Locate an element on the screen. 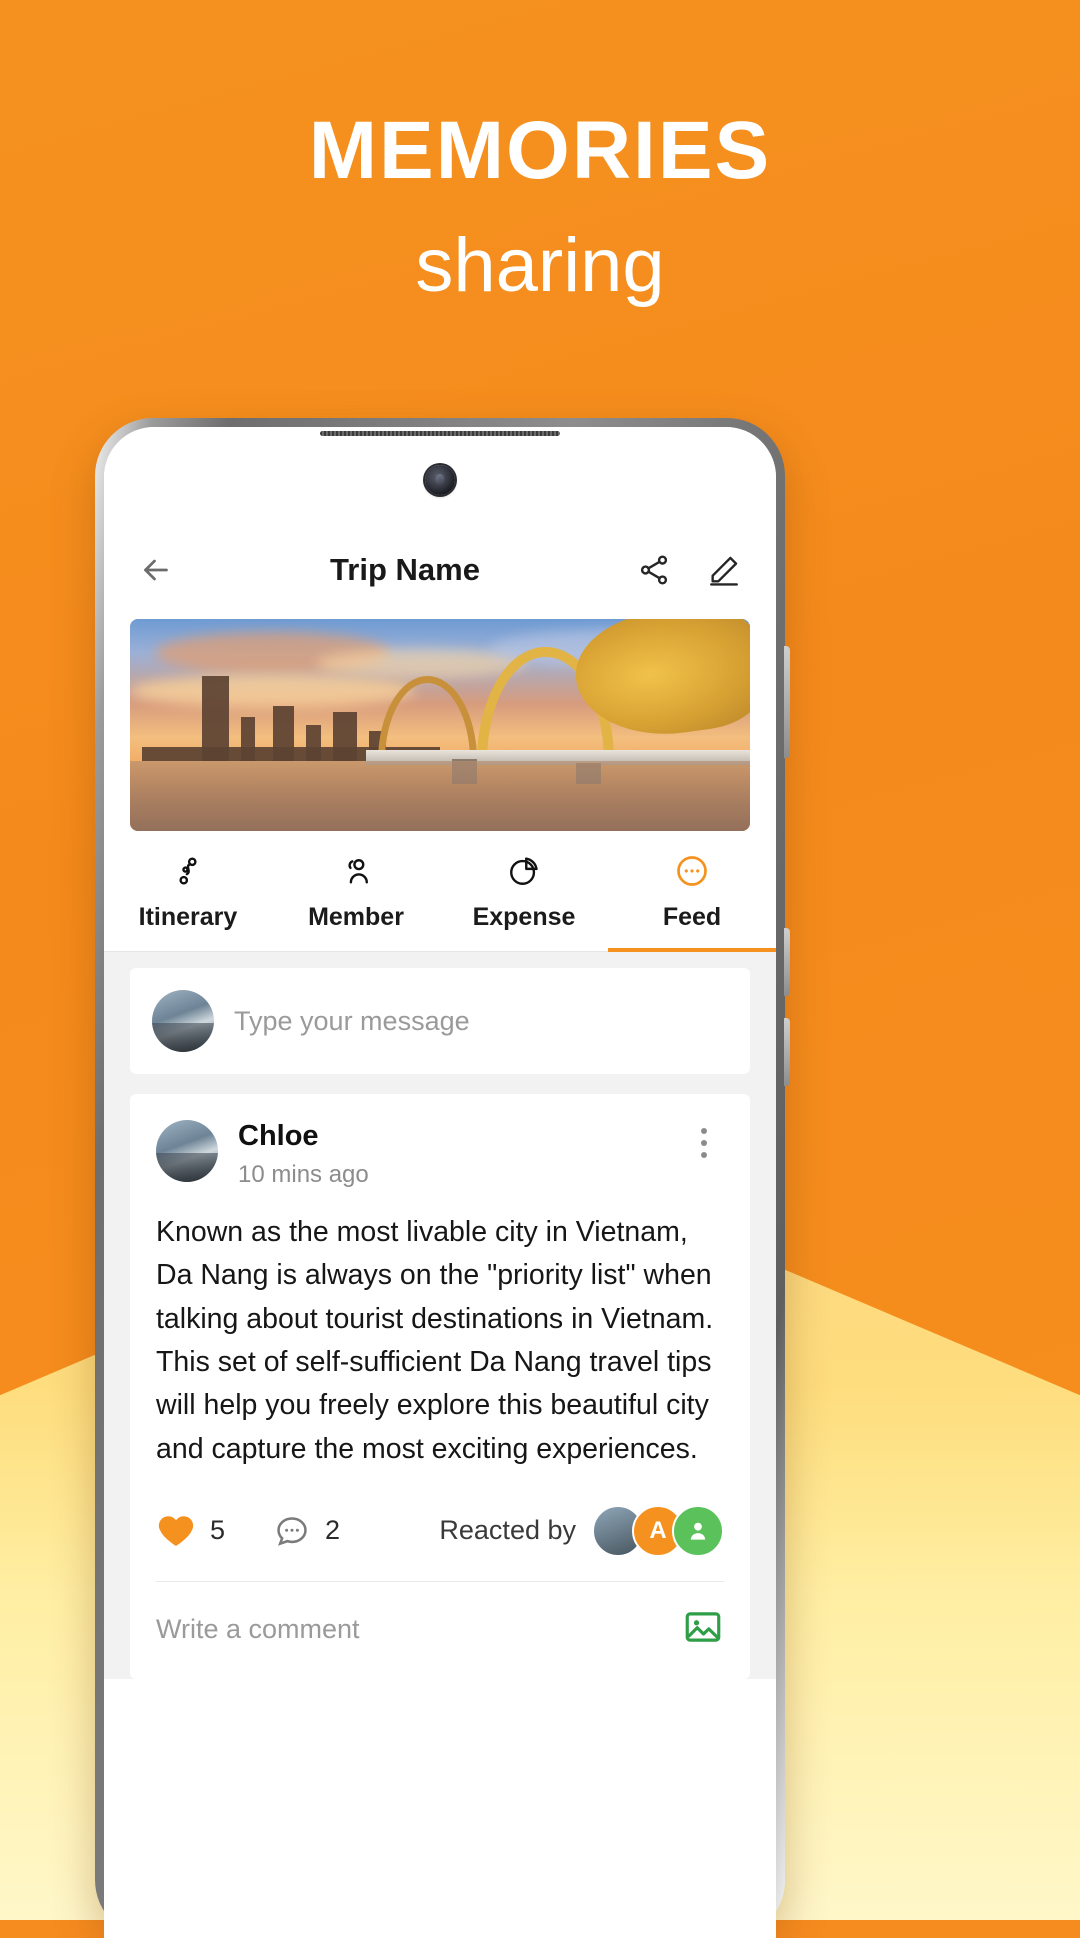  volume-button is located at coordinates (787, 702).